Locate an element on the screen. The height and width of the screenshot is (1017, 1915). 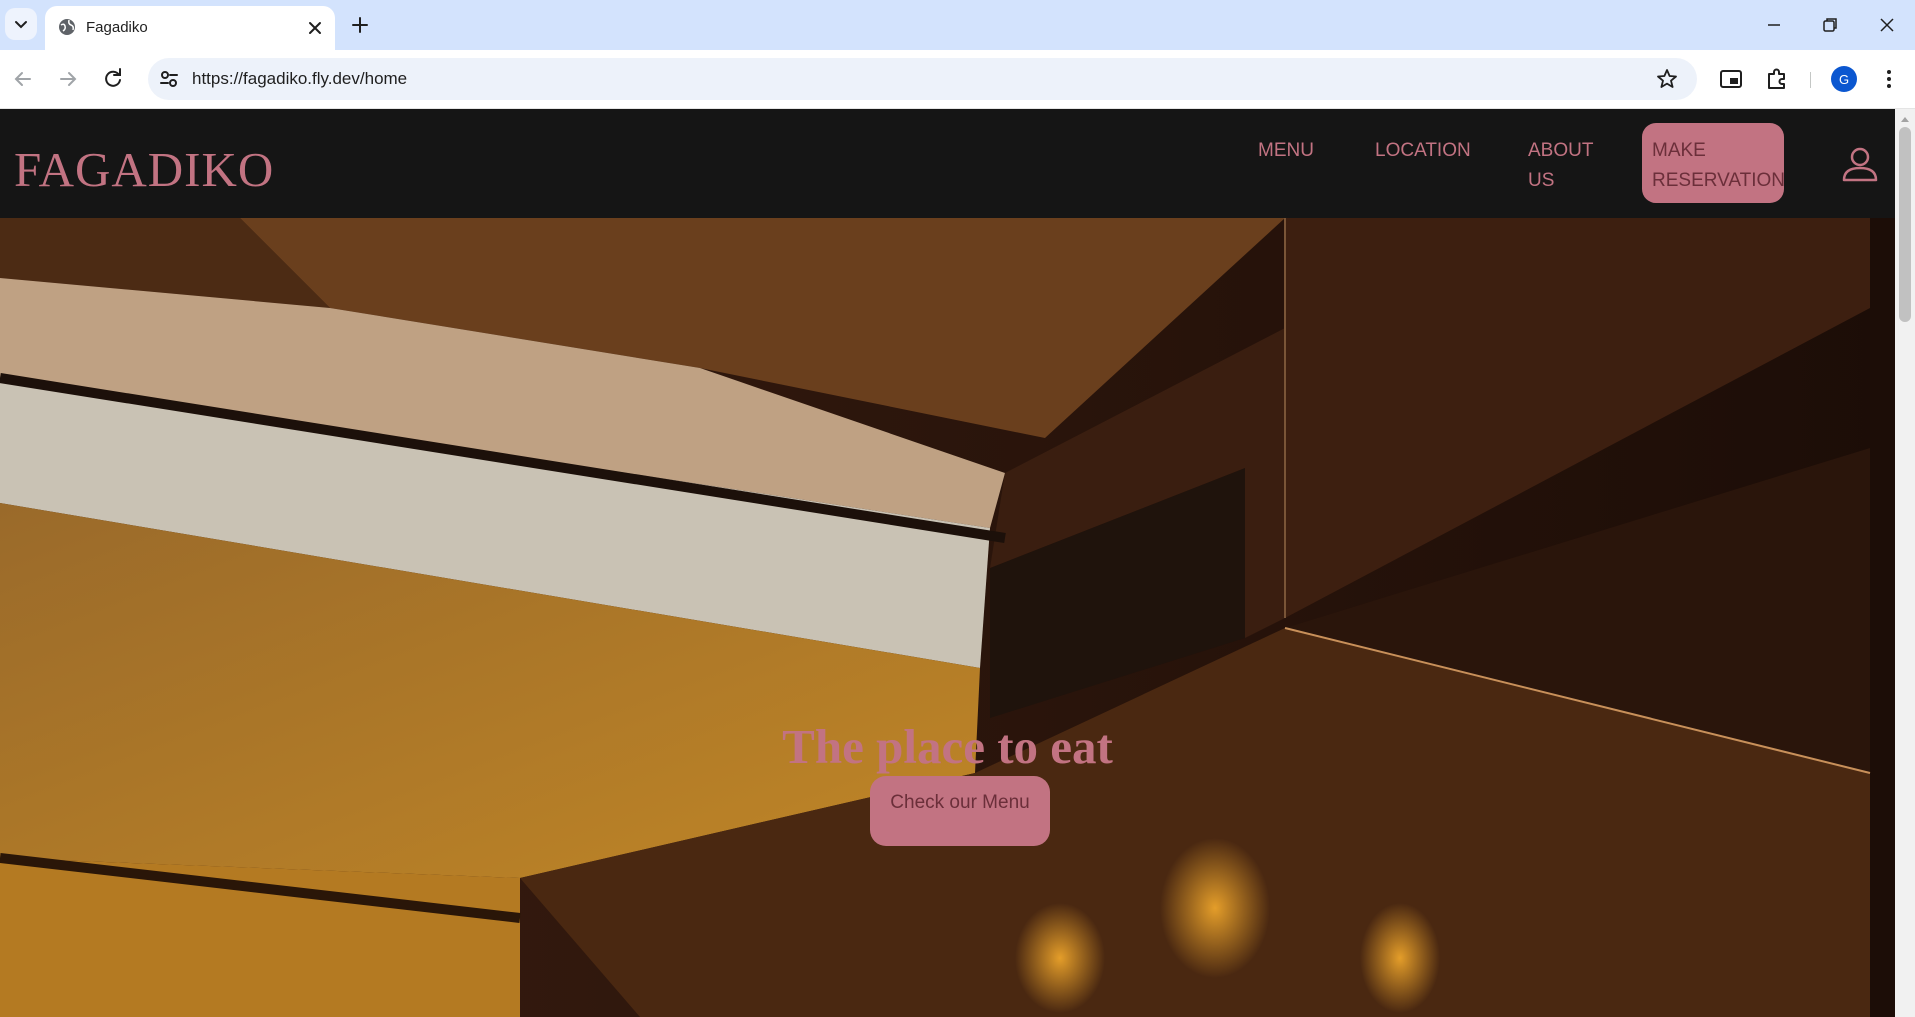
tab-title: Fagadiko is located at coordinates (117, 27).